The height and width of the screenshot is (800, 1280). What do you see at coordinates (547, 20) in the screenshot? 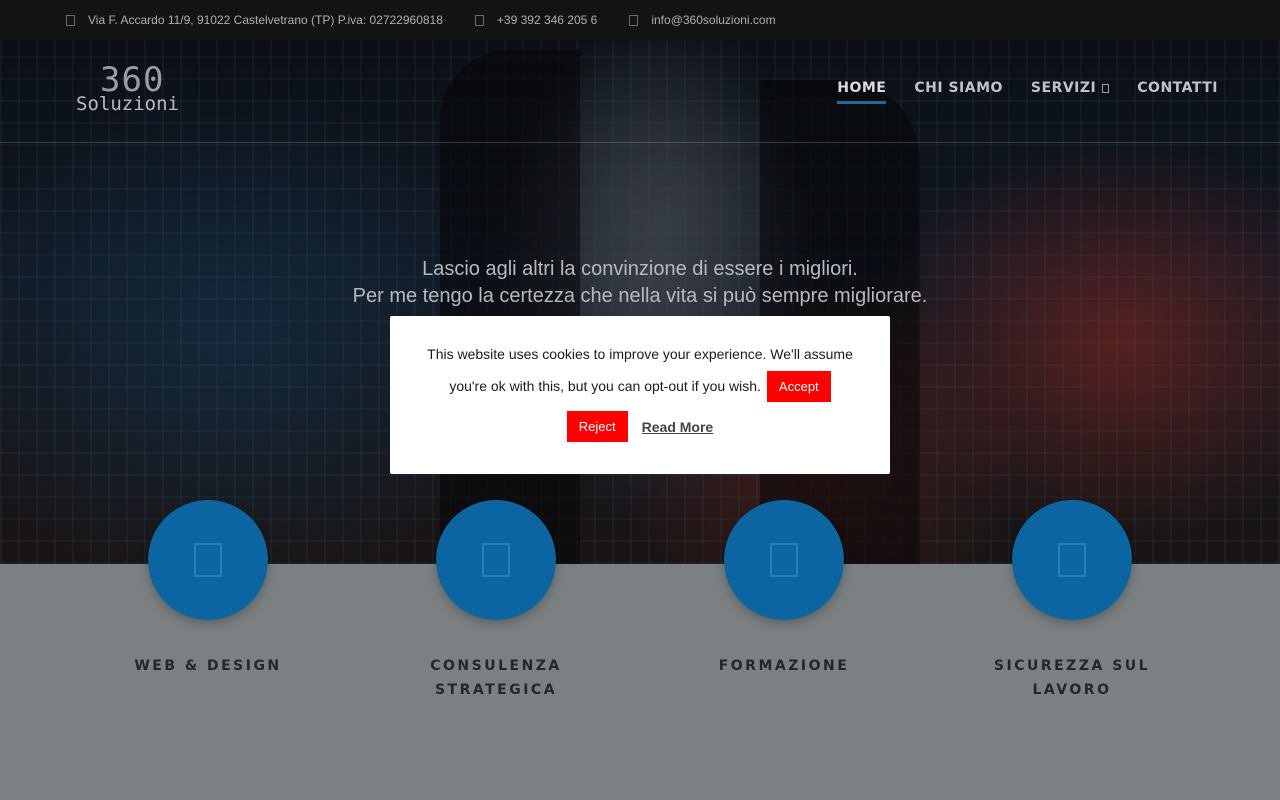
I see `phone-text: +39 392 346 205 6` at bounding box center [547, 20].